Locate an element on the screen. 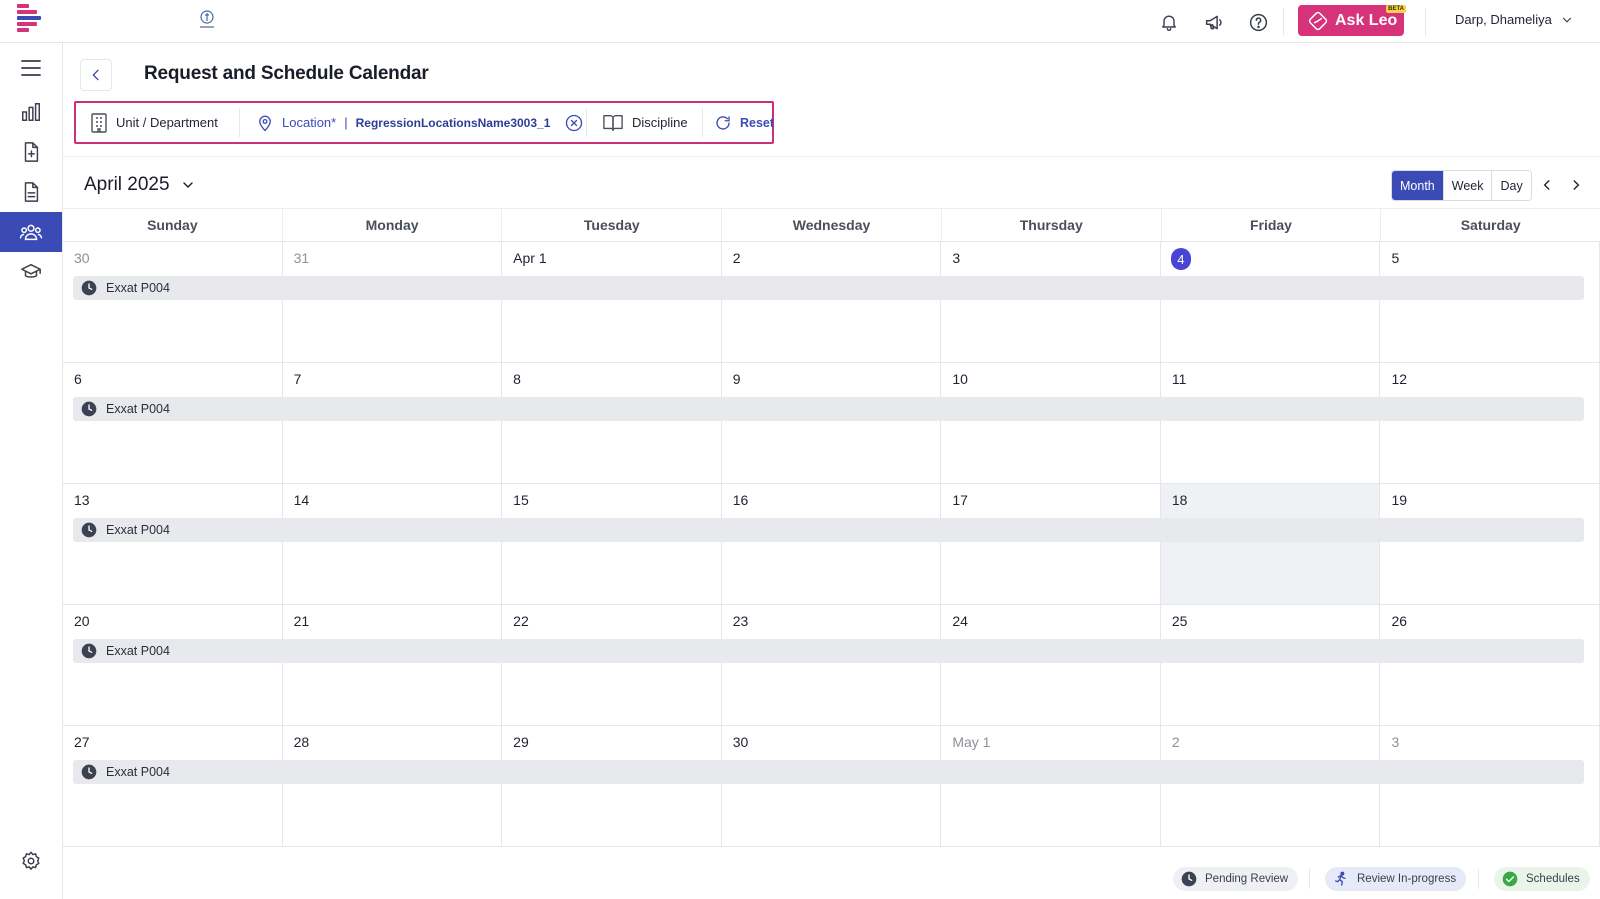  document-icon is located at coordinates (31, 192).